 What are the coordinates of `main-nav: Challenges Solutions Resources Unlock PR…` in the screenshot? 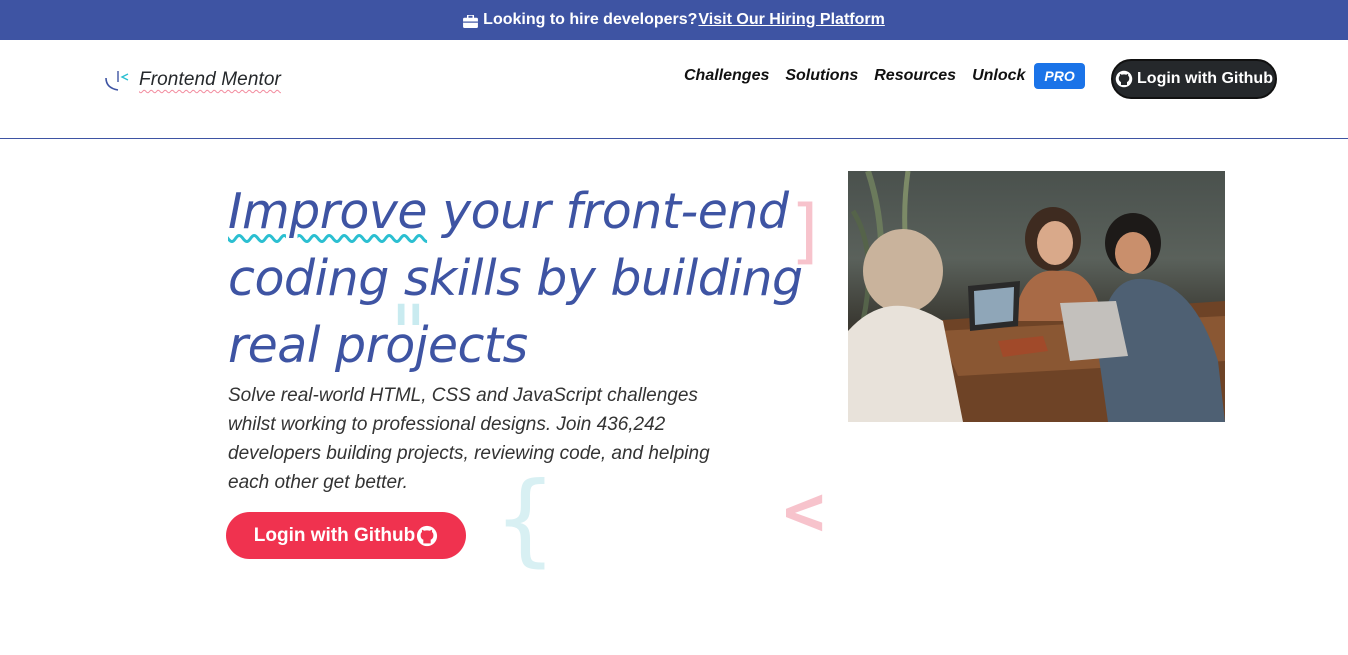 It's located at (884, 76).